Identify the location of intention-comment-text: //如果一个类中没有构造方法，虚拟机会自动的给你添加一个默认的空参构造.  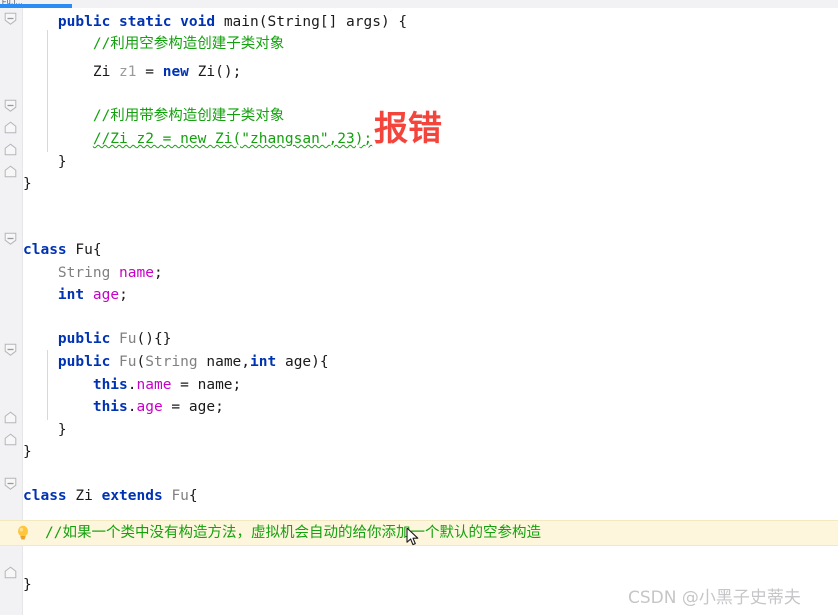
(293, 533).